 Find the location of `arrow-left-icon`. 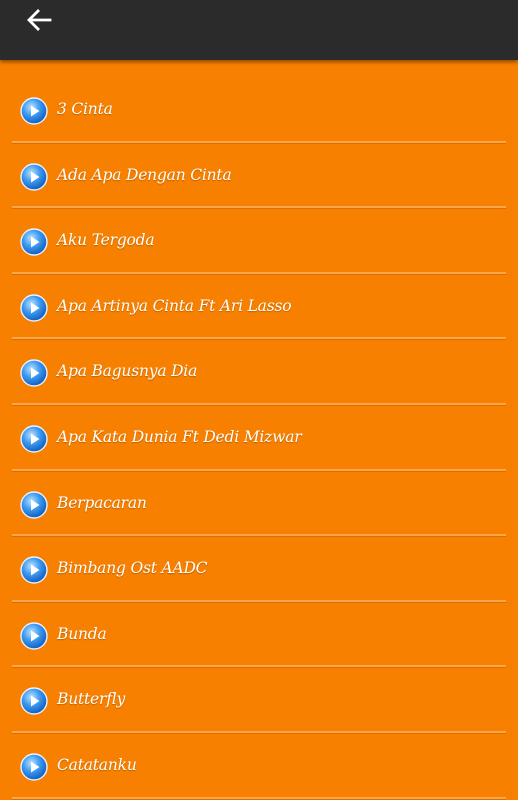

arrow-left-icon is located at coordinates (39, 20).